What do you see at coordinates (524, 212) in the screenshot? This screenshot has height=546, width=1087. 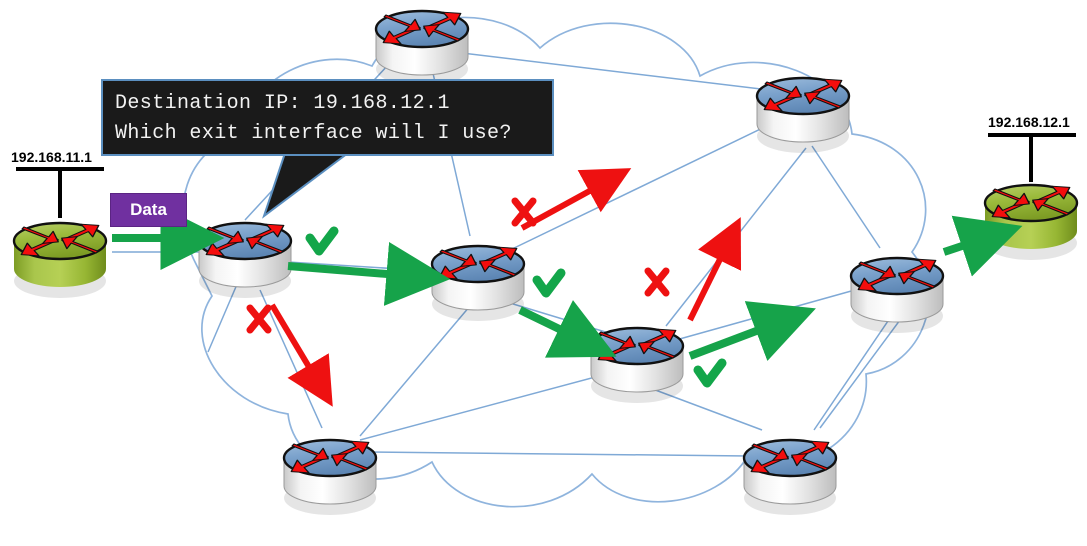 I see `cross-middle-to-topright` at bounding box center [524, 212].